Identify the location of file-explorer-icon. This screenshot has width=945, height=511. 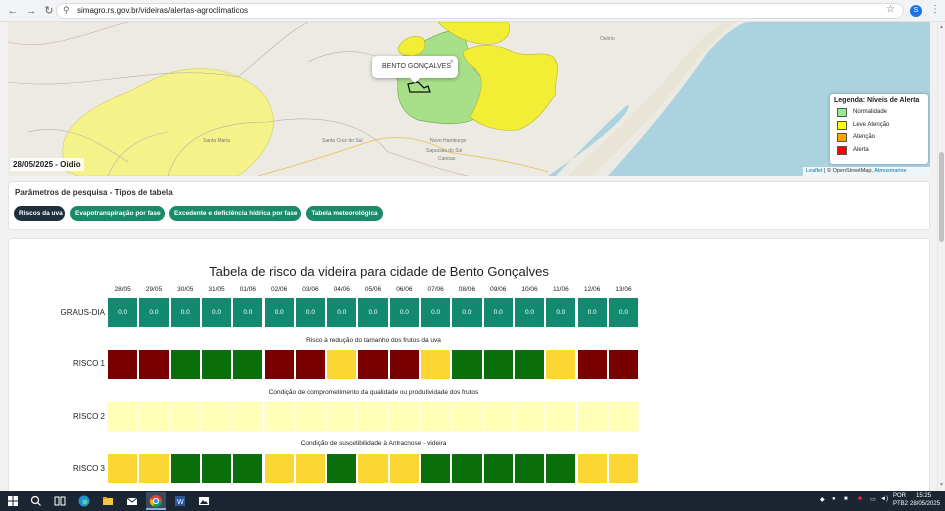
(108, 501).